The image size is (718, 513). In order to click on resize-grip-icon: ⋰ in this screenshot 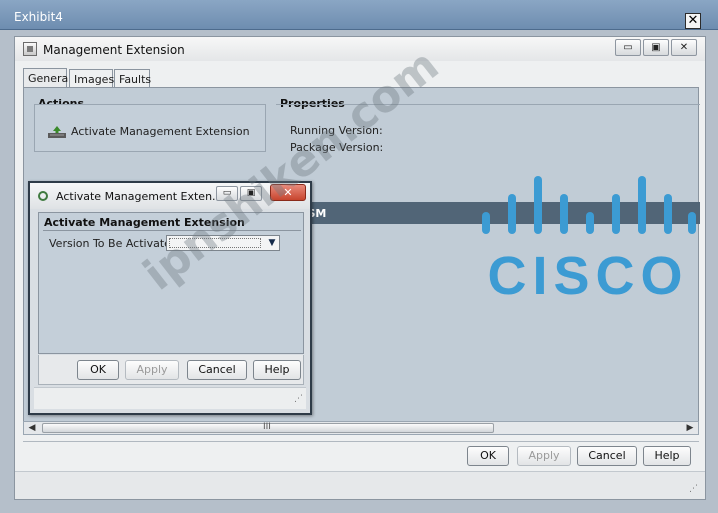, I will do `click(693, 489)`.